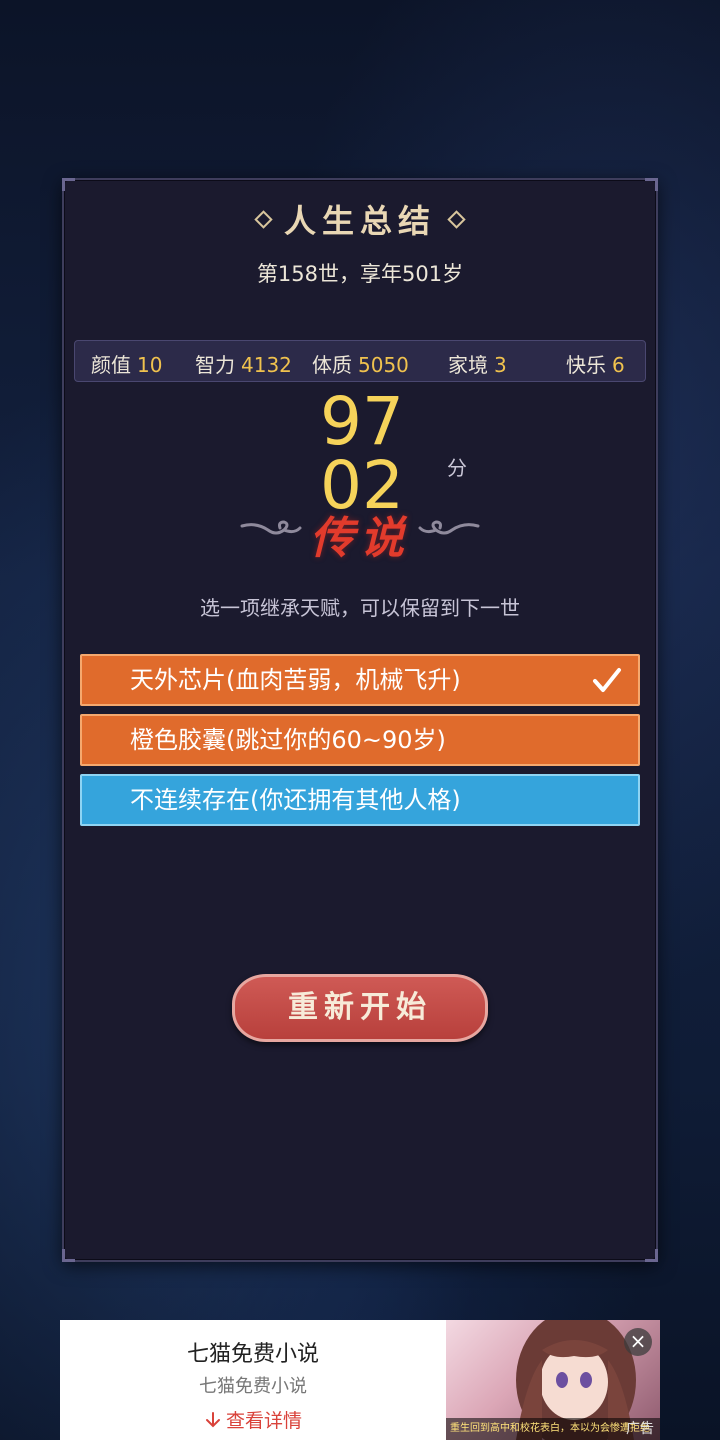 The height and width of the screenshot is (1440, 720). What do you see at coordinates (586, 365) in the screenshot?
I see `stat-label: 快乐` at bounding box center [586, 365].